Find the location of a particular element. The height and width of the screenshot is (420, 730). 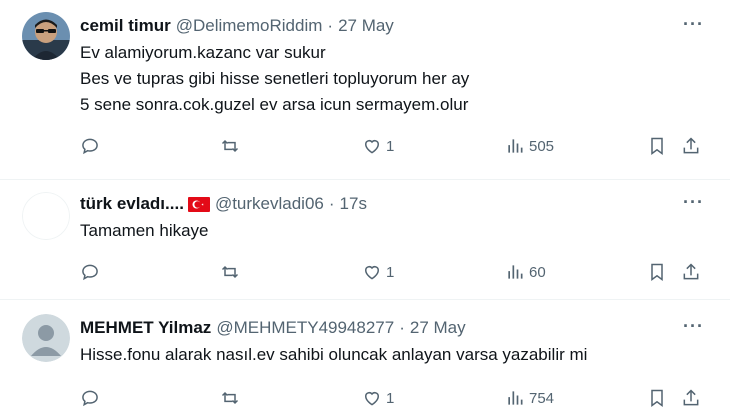

tweet-text: Tamamen hikaye is located at coordinates (144, 231).